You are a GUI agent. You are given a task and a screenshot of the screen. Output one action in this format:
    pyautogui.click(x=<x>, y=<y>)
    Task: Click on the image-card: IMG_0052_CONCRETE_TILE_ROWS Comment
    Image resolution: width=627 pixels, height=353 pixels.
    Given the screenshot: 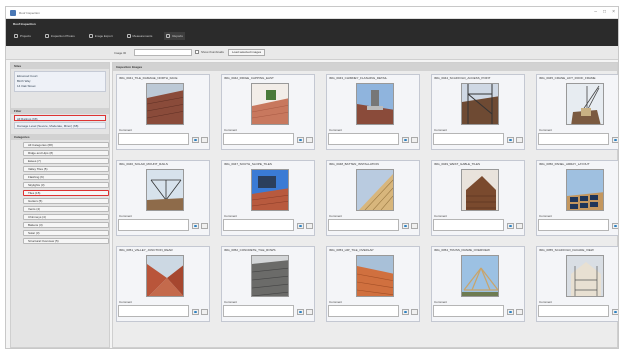 What is the action you would take?
    pyautogui.click(x=268, y=284)
    